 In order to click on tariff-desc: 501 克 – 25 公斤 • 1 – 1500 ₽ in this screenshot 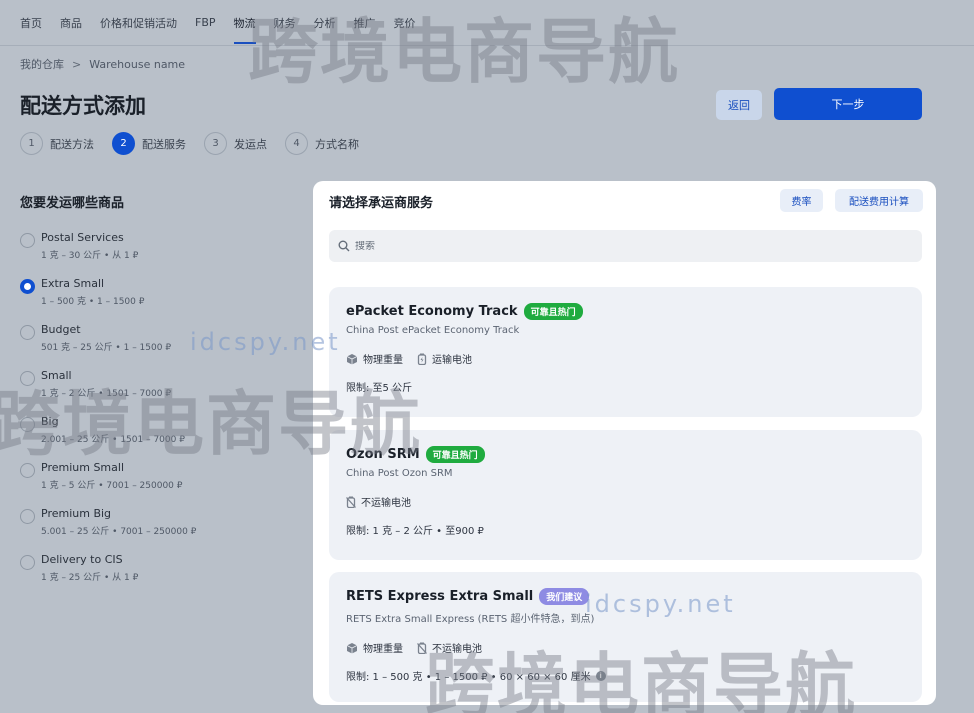, I will do `click(106, 348)`.